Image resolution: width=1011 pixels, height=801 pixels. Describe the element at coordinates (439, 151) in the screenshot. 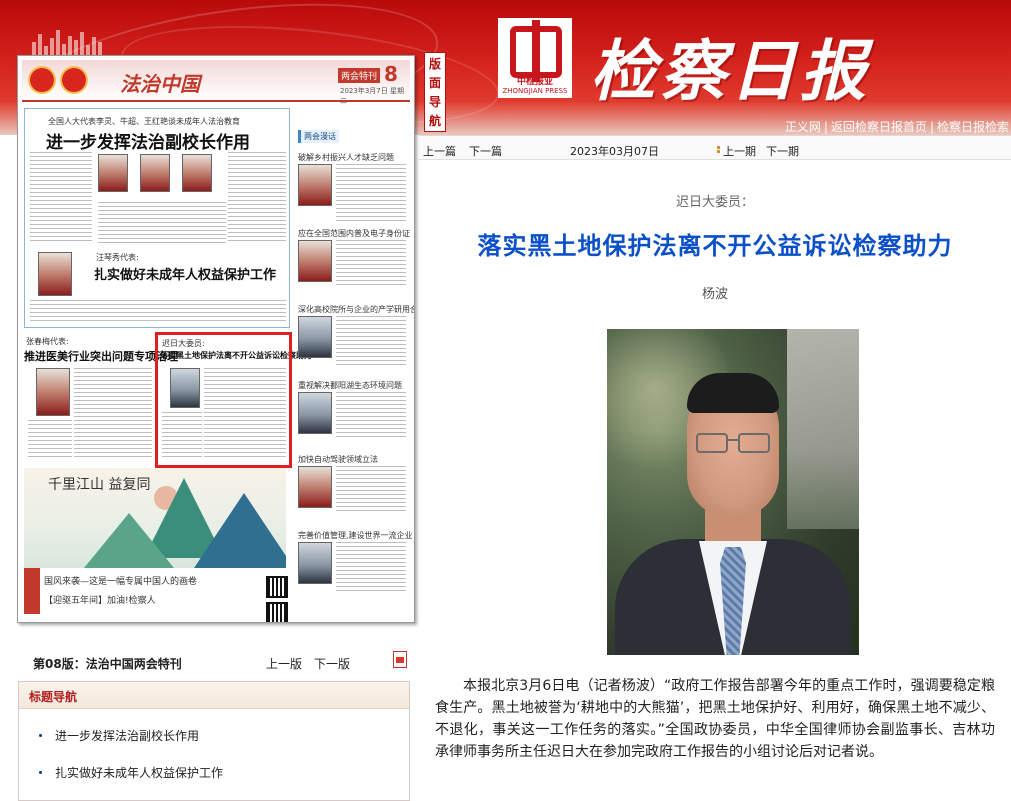

I see `prev-article-link: 上一篇` at that location.